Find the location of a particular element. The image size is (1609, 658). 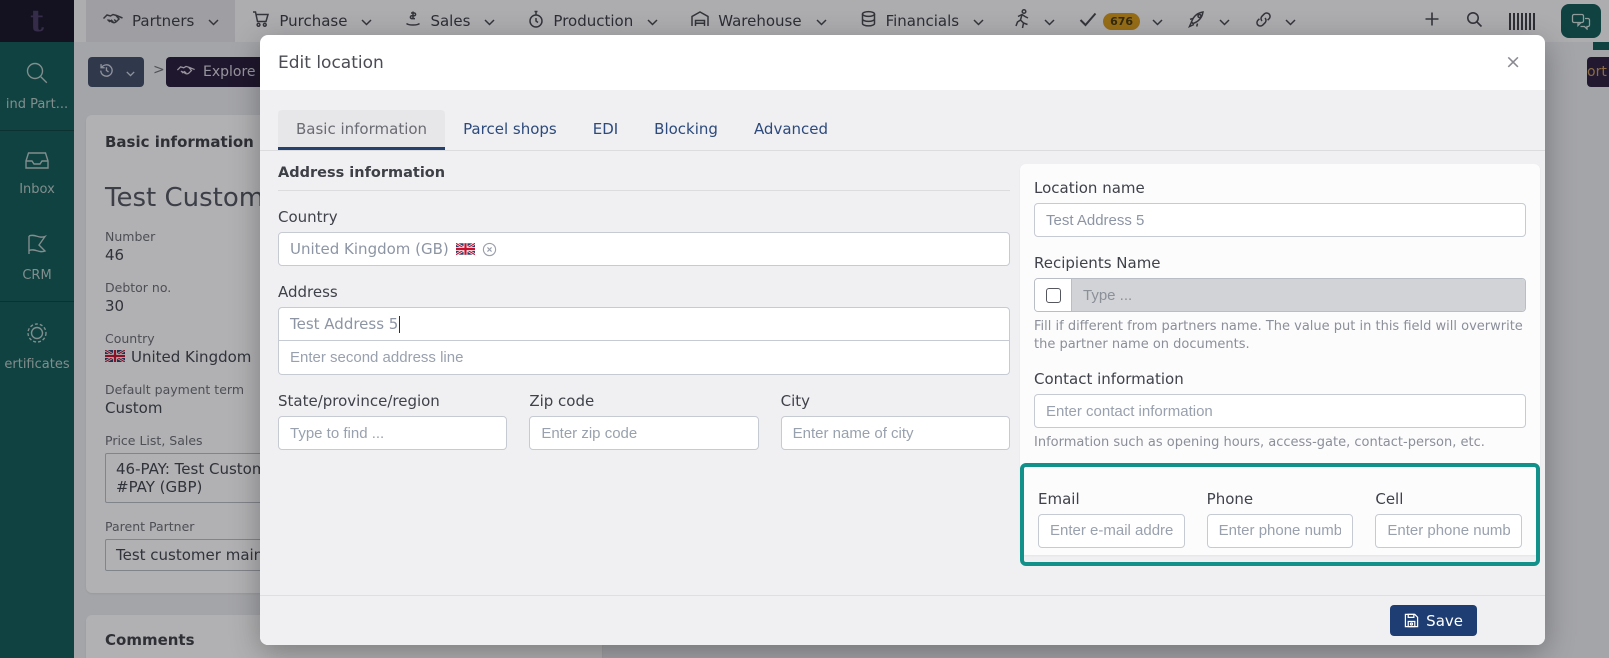

tab-blocking: Blocking is located at coordinates (686, 130).